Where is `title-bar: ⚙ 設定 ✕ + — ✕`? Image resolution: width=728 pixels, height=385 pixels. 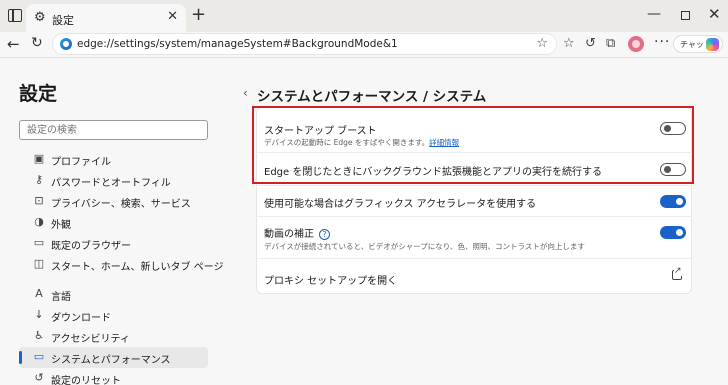
title-bar: ⚙ 設定 ✕ + — ✕ is located at coordinates (364, 16).